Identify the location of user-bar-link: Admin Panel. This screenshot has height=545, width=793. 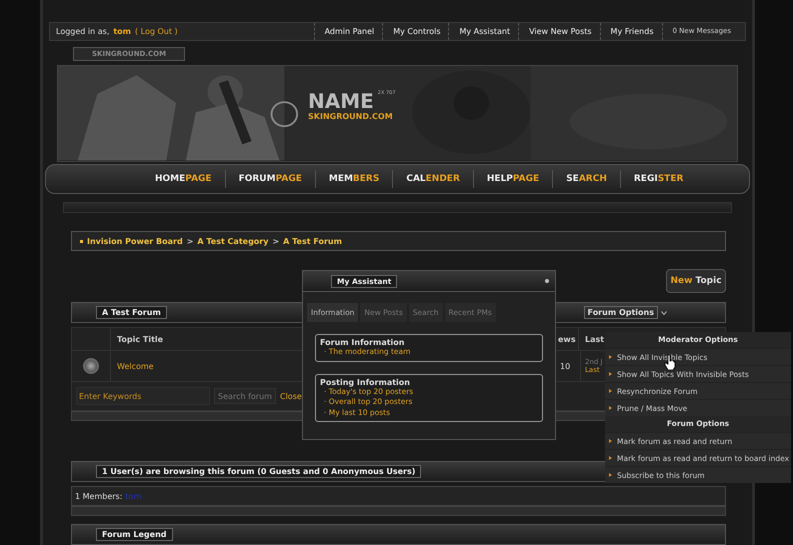
(348, 31).